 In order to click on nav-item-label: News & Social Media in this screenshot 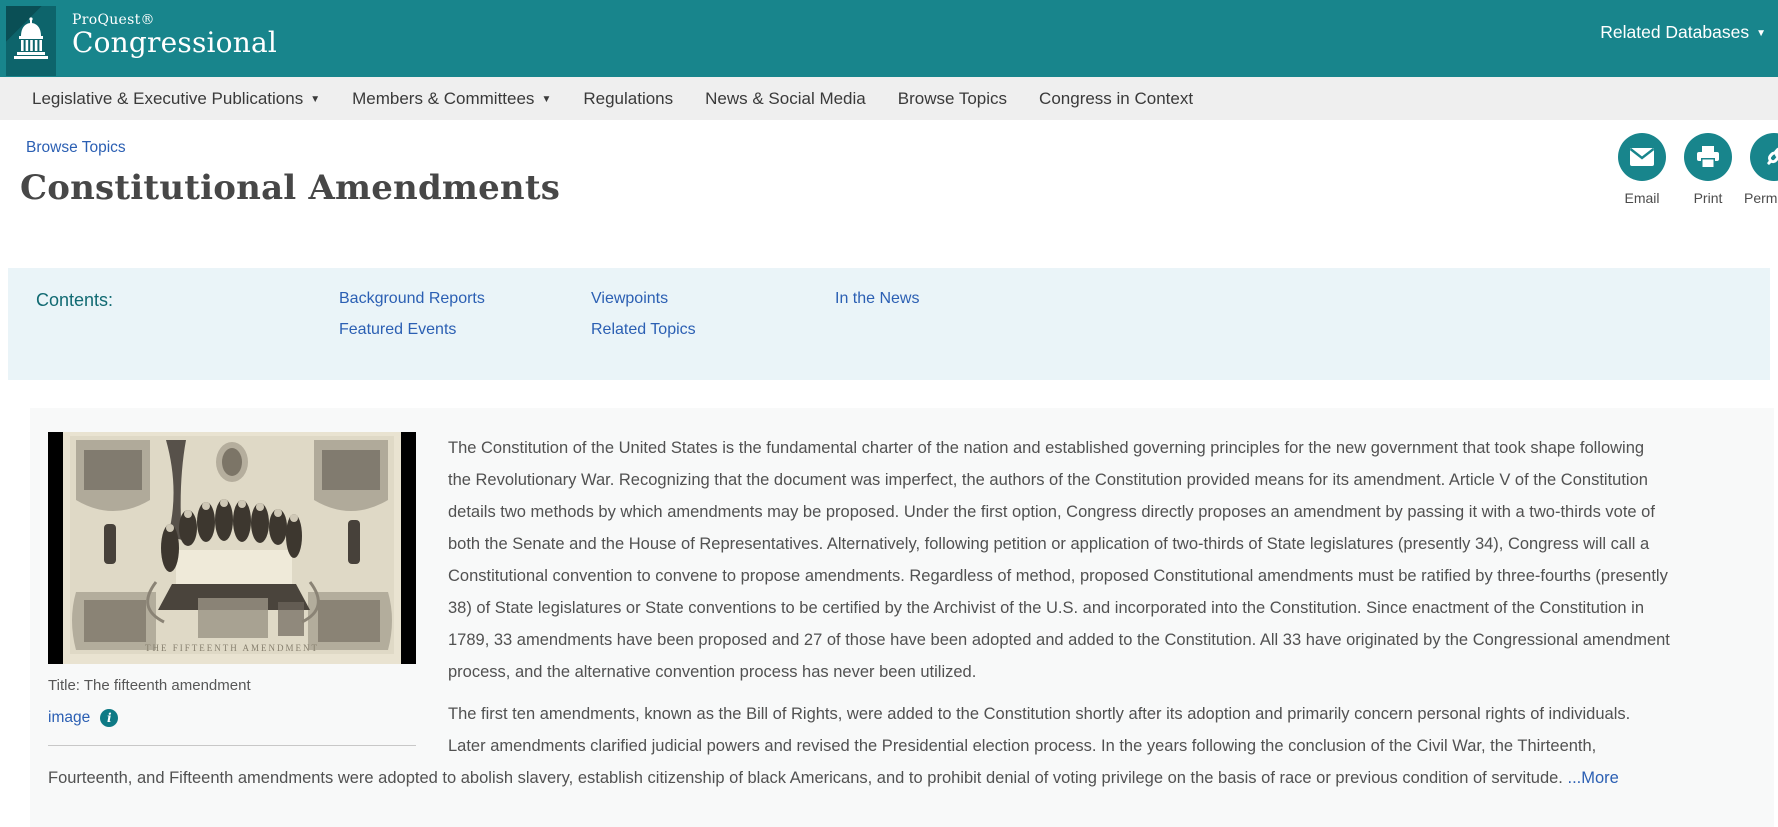, I will do `click(785, 98)`.